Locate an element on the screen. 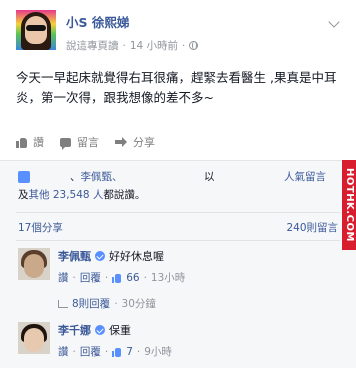 Image resolution: width=356 pixels, height=368 pixels. post-time: 14 小時前 is located at coordinates (154, 45).